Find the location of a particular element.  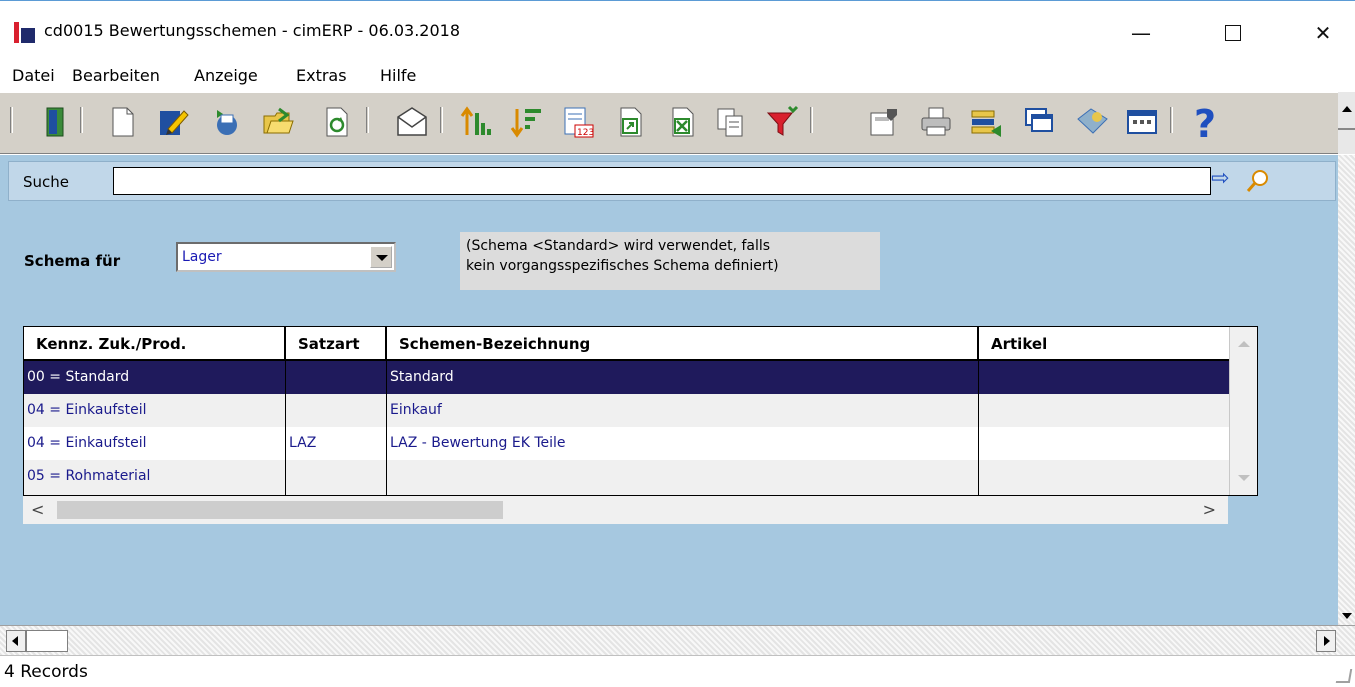

menu-bar: Datei Bearbeiten Anzeige Extras Hilfe is located at coordinates (677, 77).